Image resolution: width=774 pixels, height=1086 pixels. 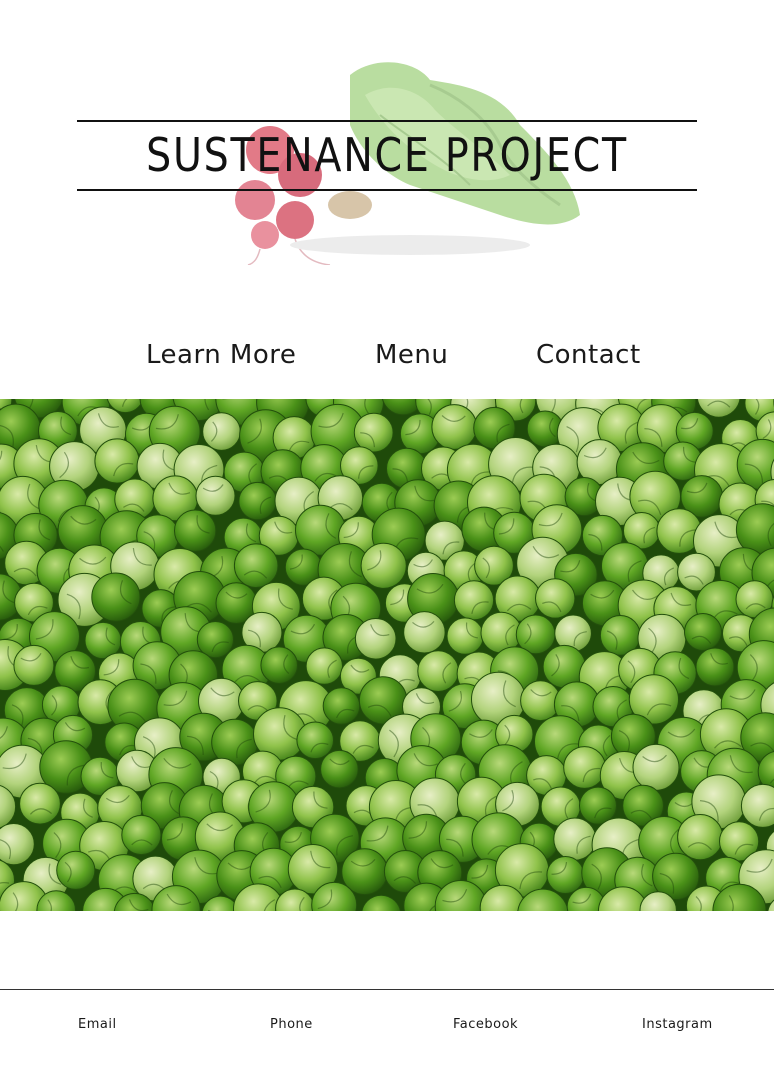 I want to click on footer-link-facebook: Facebook, so click(x=485, y=1024).